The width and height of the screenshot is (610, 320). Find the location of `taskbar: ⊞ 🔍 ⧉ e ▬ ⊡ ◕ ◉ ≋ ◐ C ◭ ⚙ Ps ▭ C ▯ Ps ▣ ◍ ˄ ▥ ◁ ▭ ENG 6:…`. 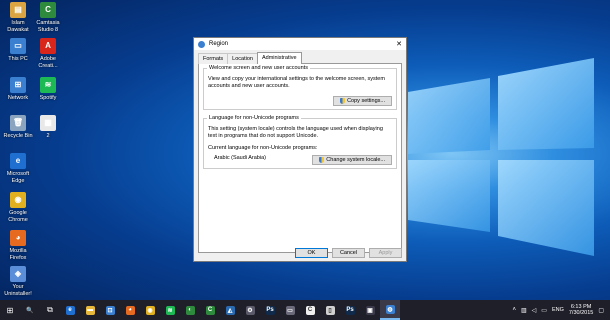

taskbar: ⊞ 🔍 ⧉ e ▬ ⊡ ◕ ◉ ≋ ◐ C ◭ ⚙ Ps ▭ C ▯ Ps ▣ ◍ ˄ ▥ ◁ ▭ ENG 6:… is located at coordinates (305, 310).